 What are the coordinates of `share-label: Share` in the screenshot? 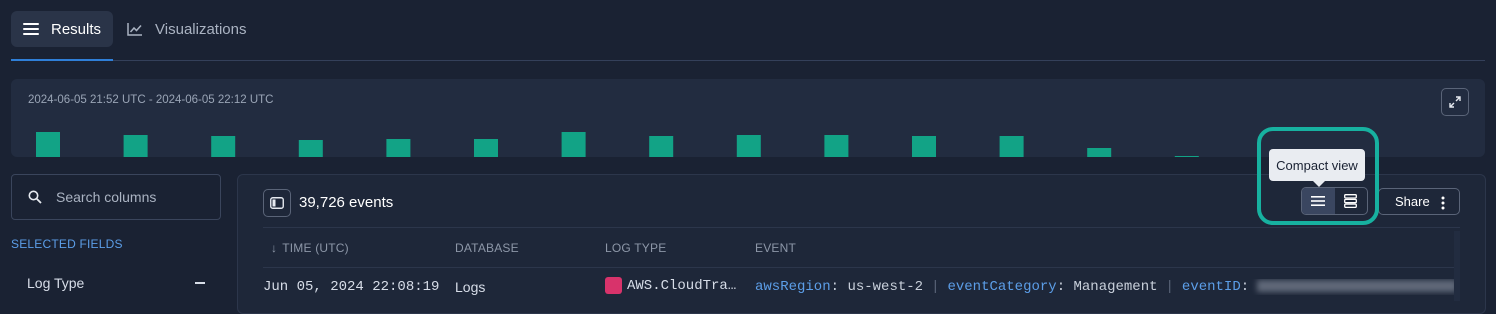 It's located at (1412, 201).